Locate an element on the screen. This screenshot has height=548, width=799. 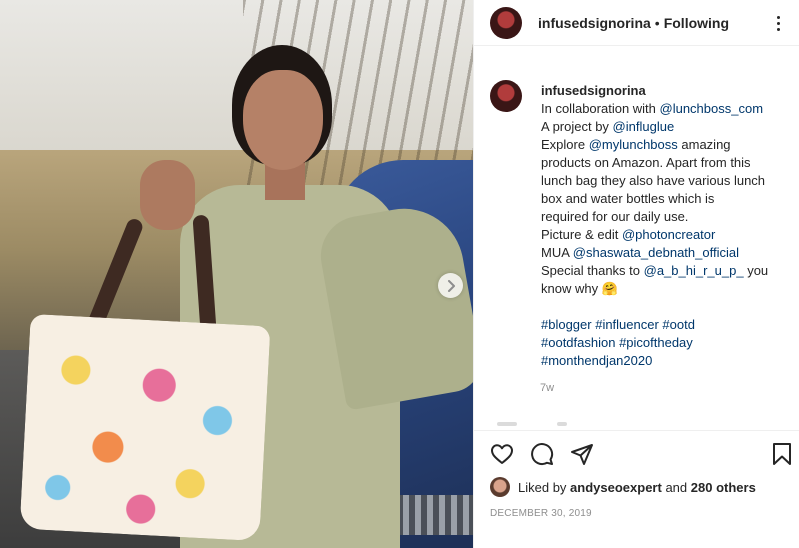
photo-face is located at coordinates (283, 120).